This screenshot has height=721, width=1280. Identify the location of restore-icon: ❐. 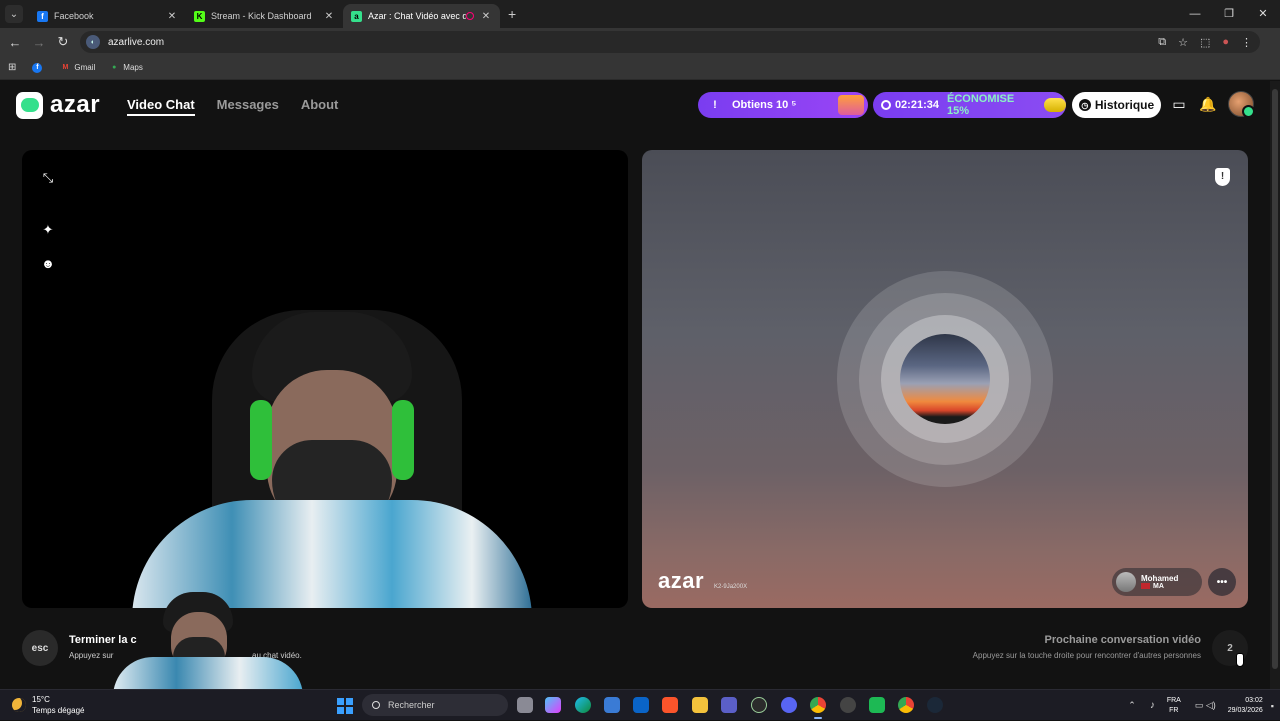
(1229, 14).